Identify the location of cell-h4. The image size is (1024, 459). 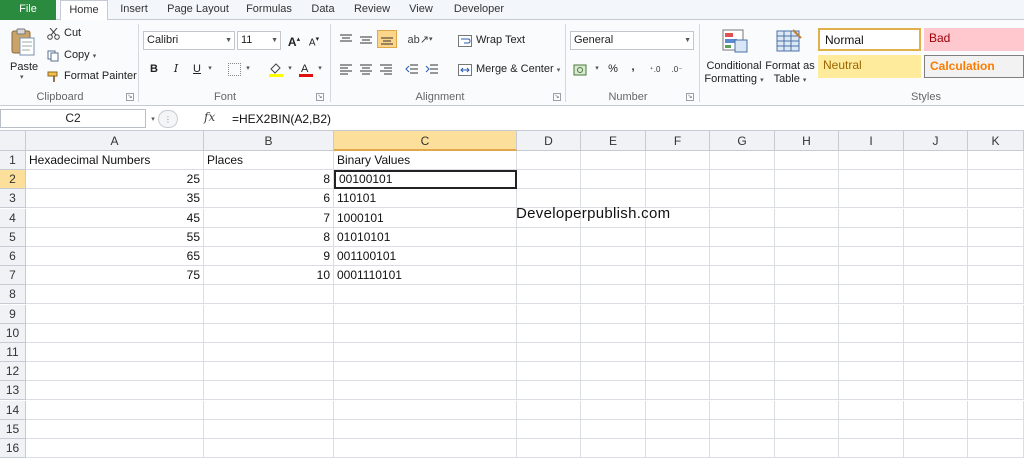
(807, 218).